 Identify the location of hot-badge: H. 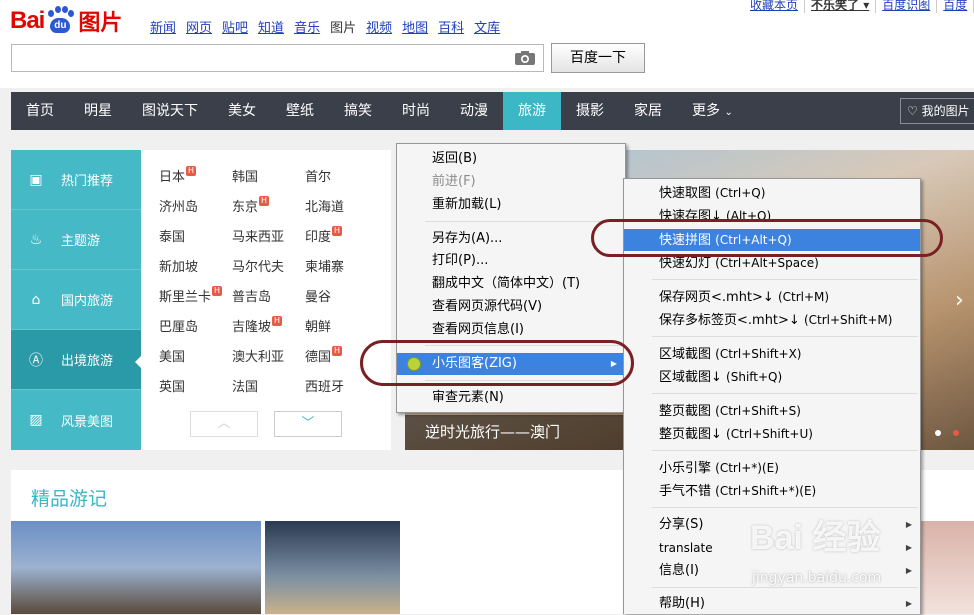
(337, 231).